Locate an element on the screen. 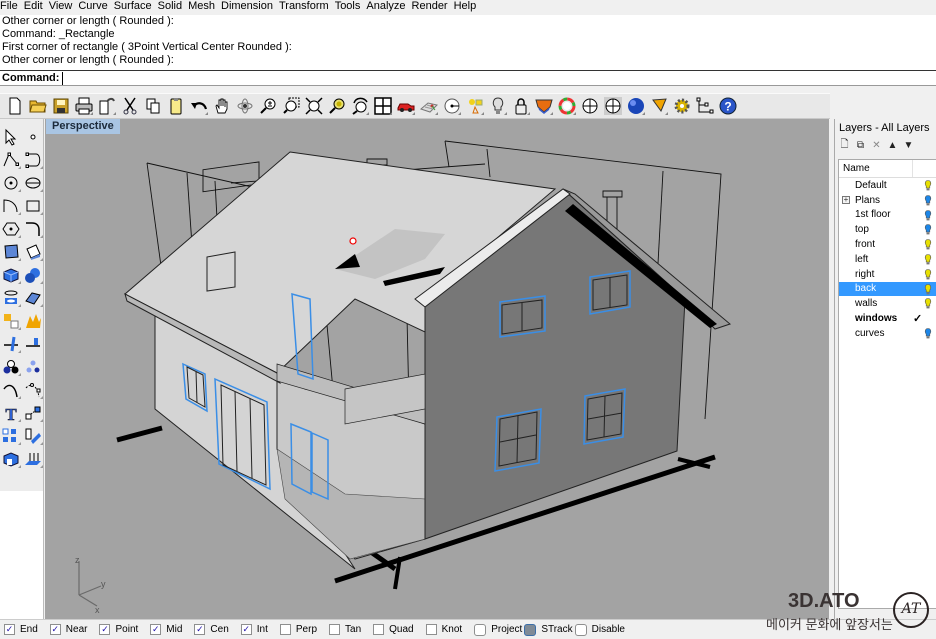 This screenshot has height=639, width=936. layer-row: back is located at coordinates (887, 289).